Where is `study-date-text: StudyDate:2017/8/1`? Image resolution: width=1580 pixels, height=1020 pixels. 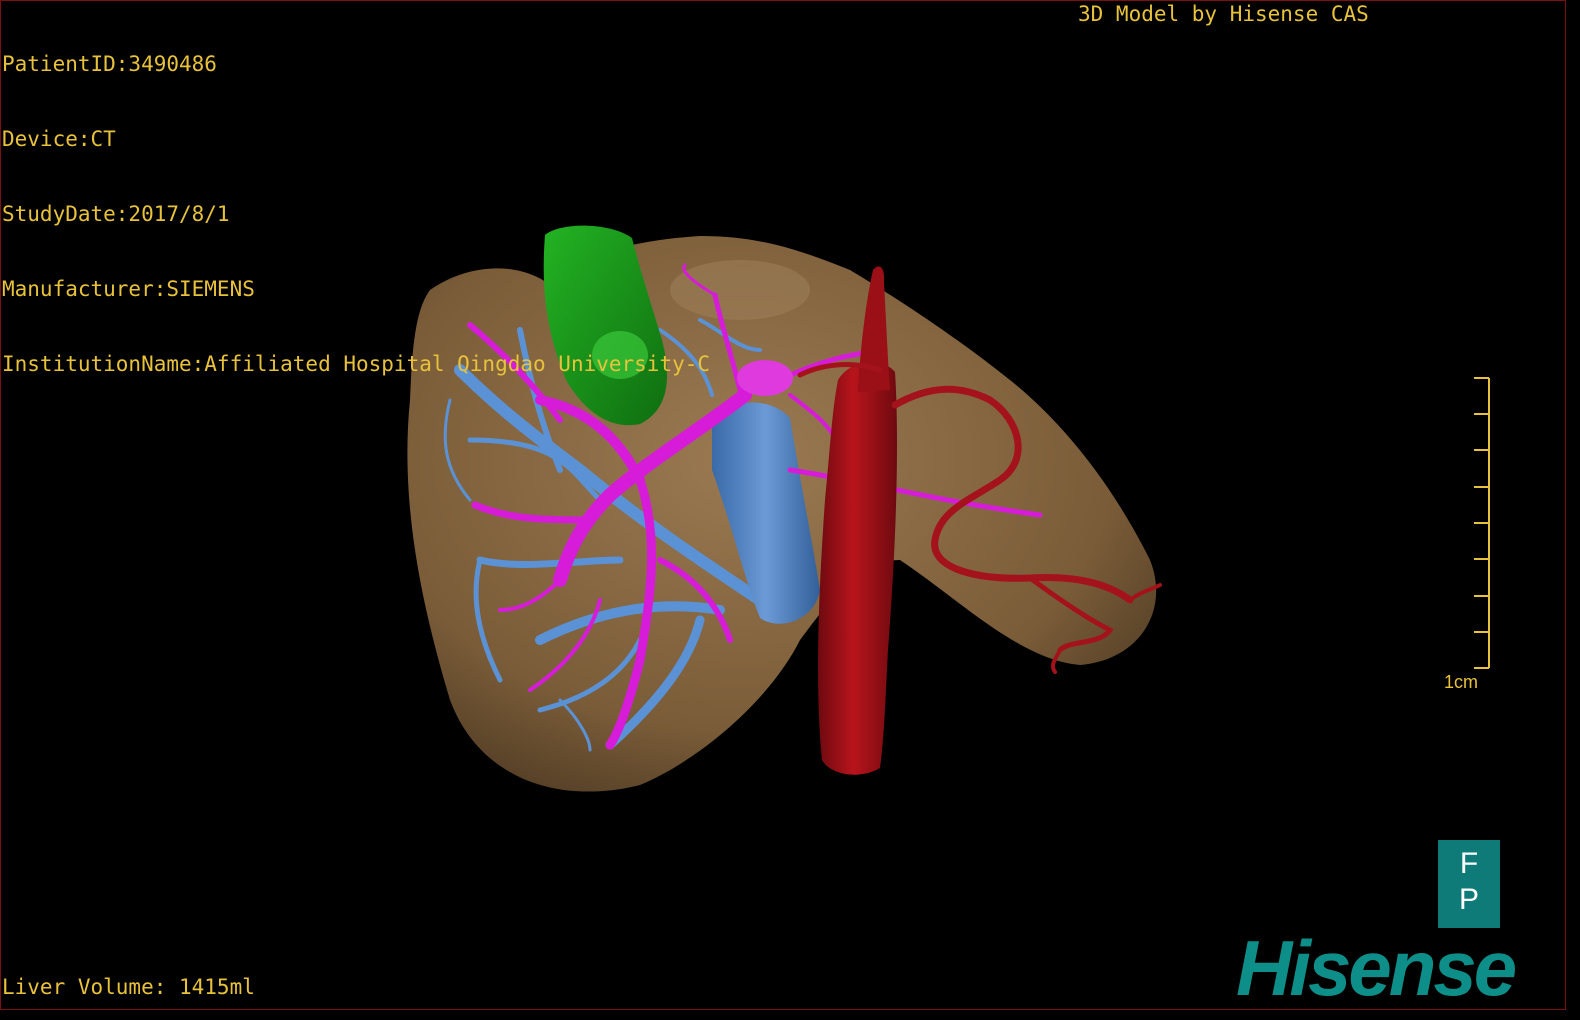
study-date-text: StudyDate:2017/8/1 is located at coordinates (116, 214).